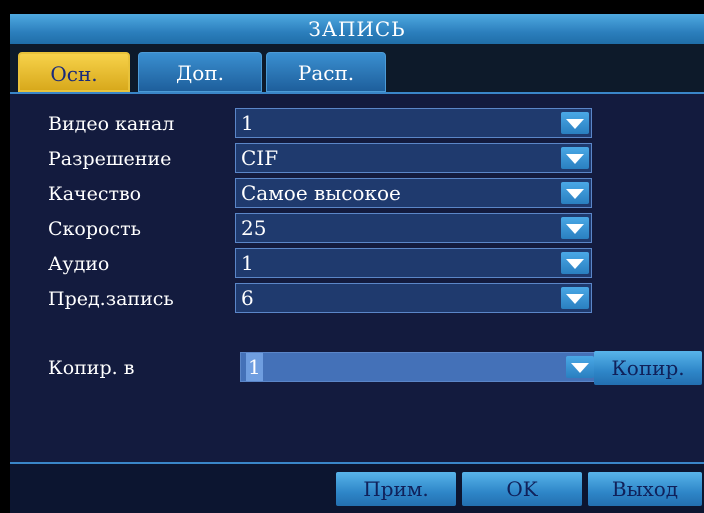 This screenshot has width=704, height=513. I want to click on field-row-audio: Аудио 1, so click(357, 264).